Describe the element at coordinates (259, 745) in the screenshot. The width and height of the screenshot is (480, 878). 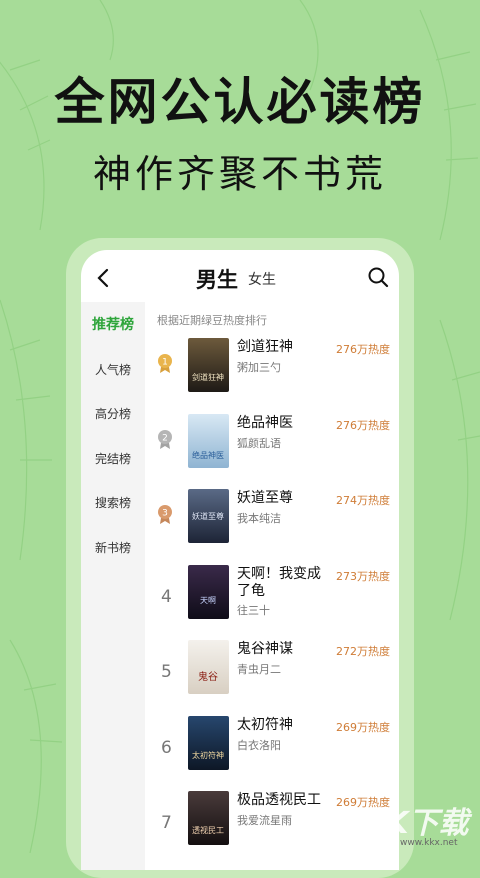
I see `book-author: 白衣洛阳` at that location.